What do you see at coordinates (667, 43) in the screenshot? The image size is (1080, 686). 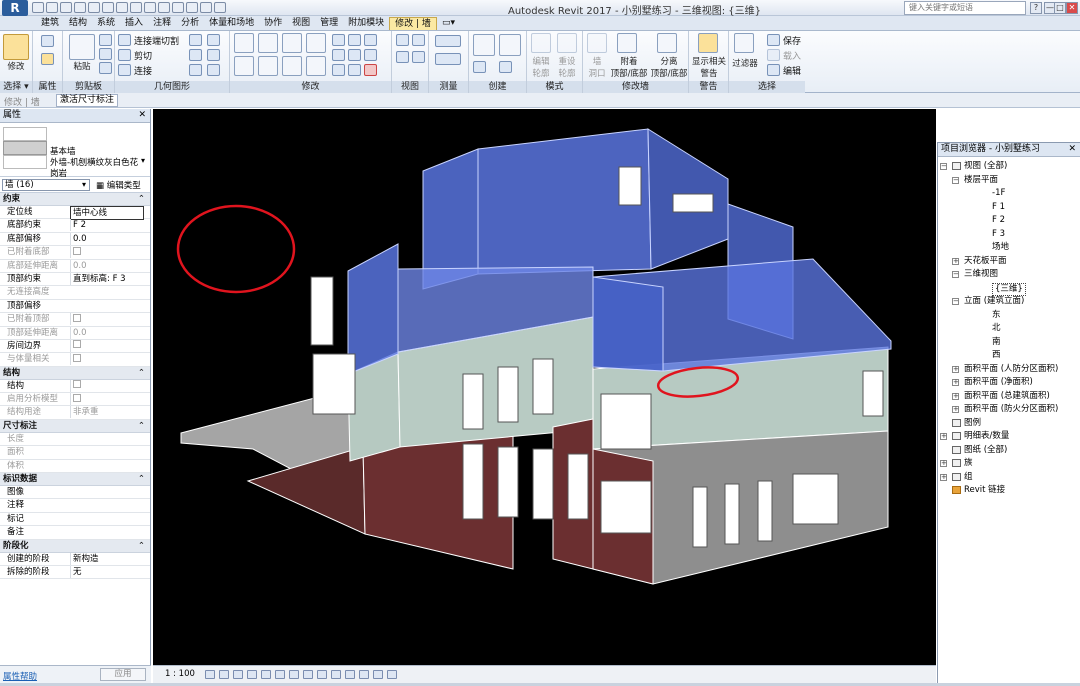 I see `detach-top-base-icon` at bounding box center [667, 43].